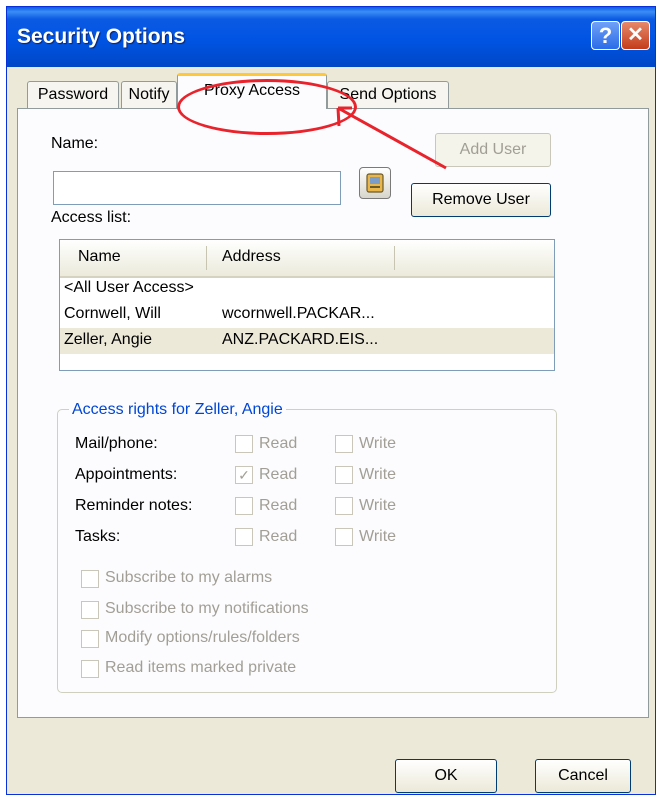 The image size is (662, 801). I want to click on tasks-write-checkbox, so click(344, 537).